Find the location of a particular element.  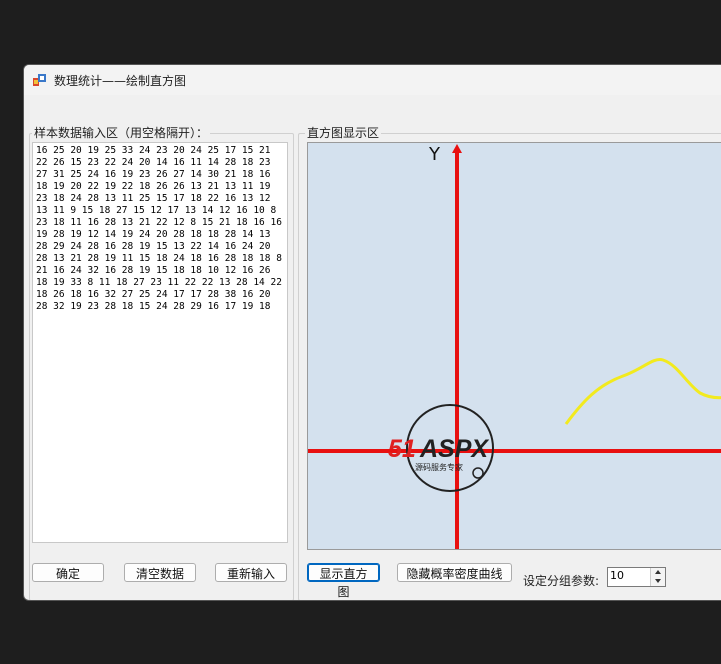

hide-density-curve-button: 隐藏概率密度曲线 is located at coordinates (454, 572).